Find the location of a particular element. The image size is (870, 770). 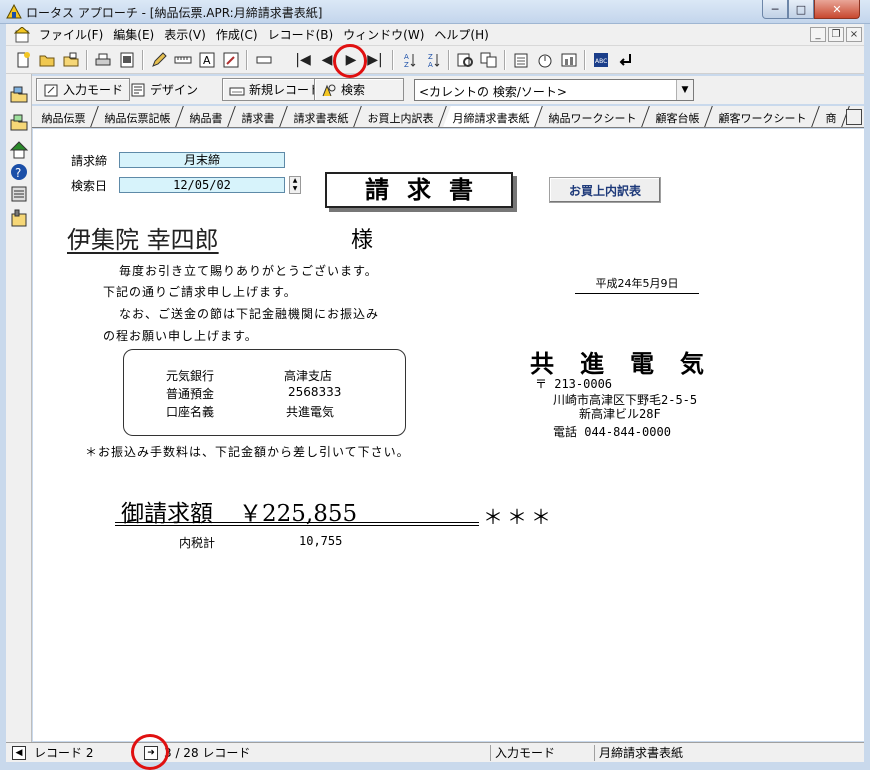

message-line-1: 毎度お引き立て賜りありがとうございます。 is located at coordinates (248, 271).